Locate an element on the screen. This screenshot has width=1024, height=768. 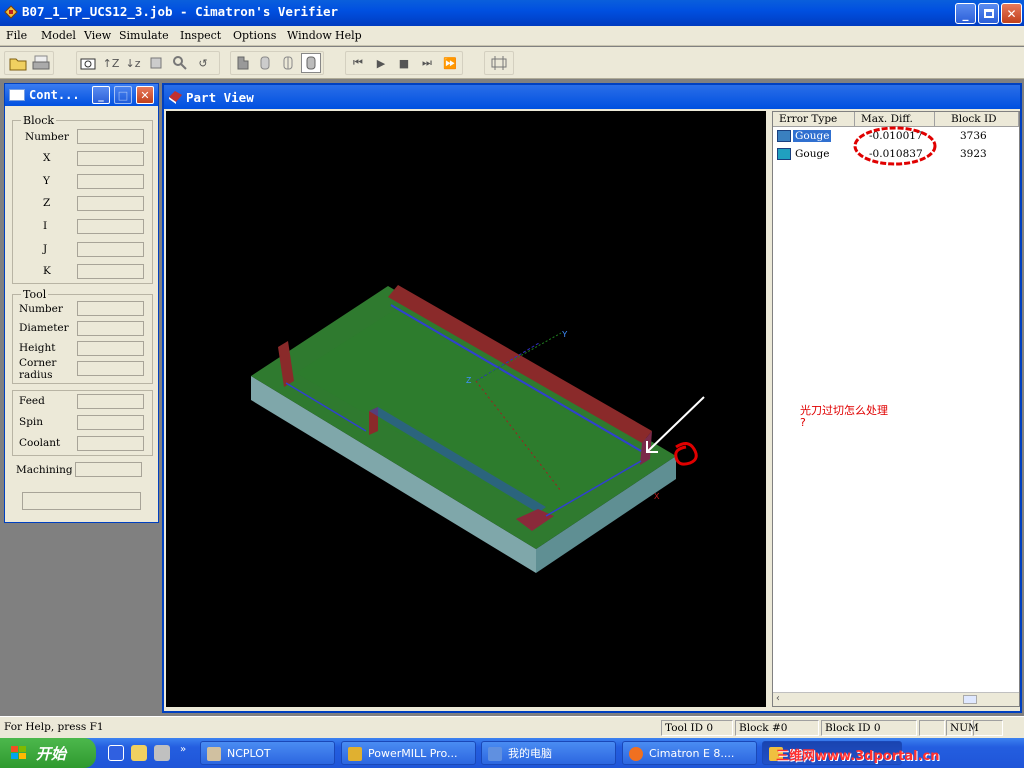
app-shortcut-icon is located at coordinates (162, 753).